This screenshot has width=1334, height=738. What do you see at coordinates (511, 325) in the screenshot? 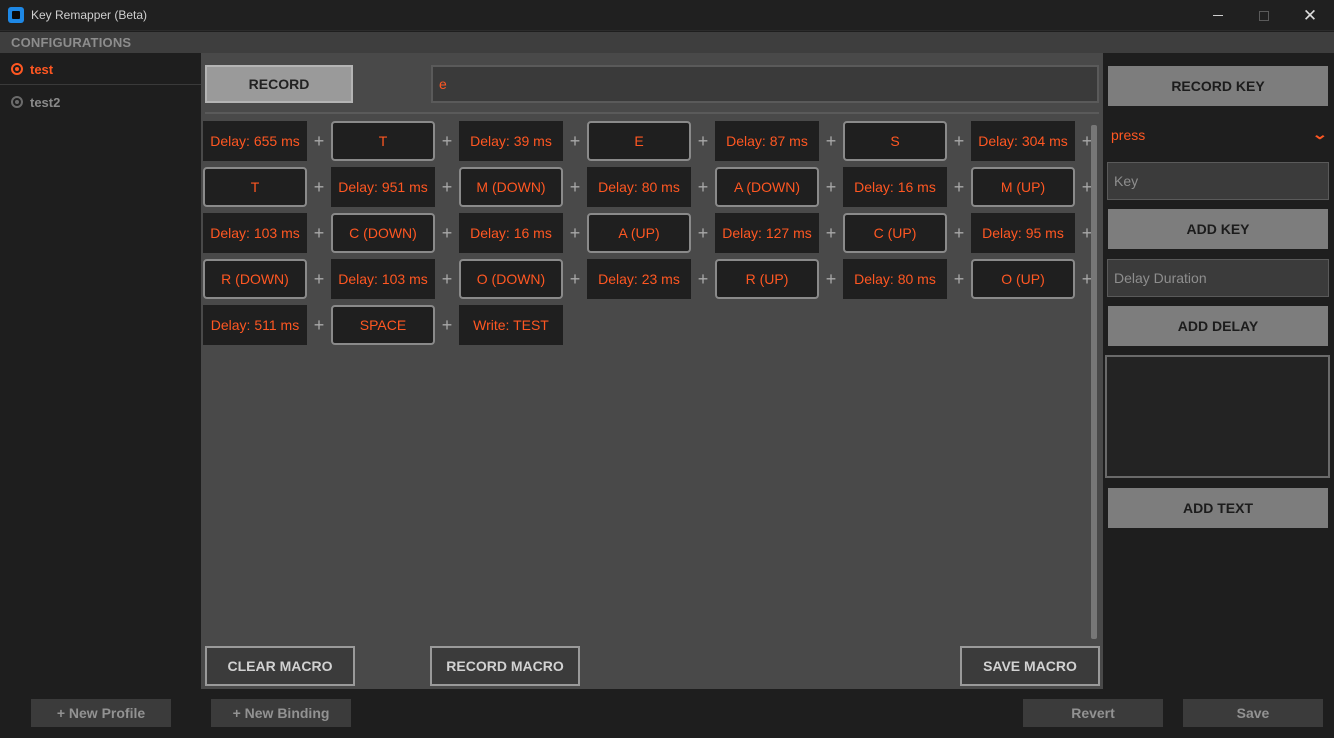
I see `macro-delay-step: Write: TEST` at bounding box center [511, 325].